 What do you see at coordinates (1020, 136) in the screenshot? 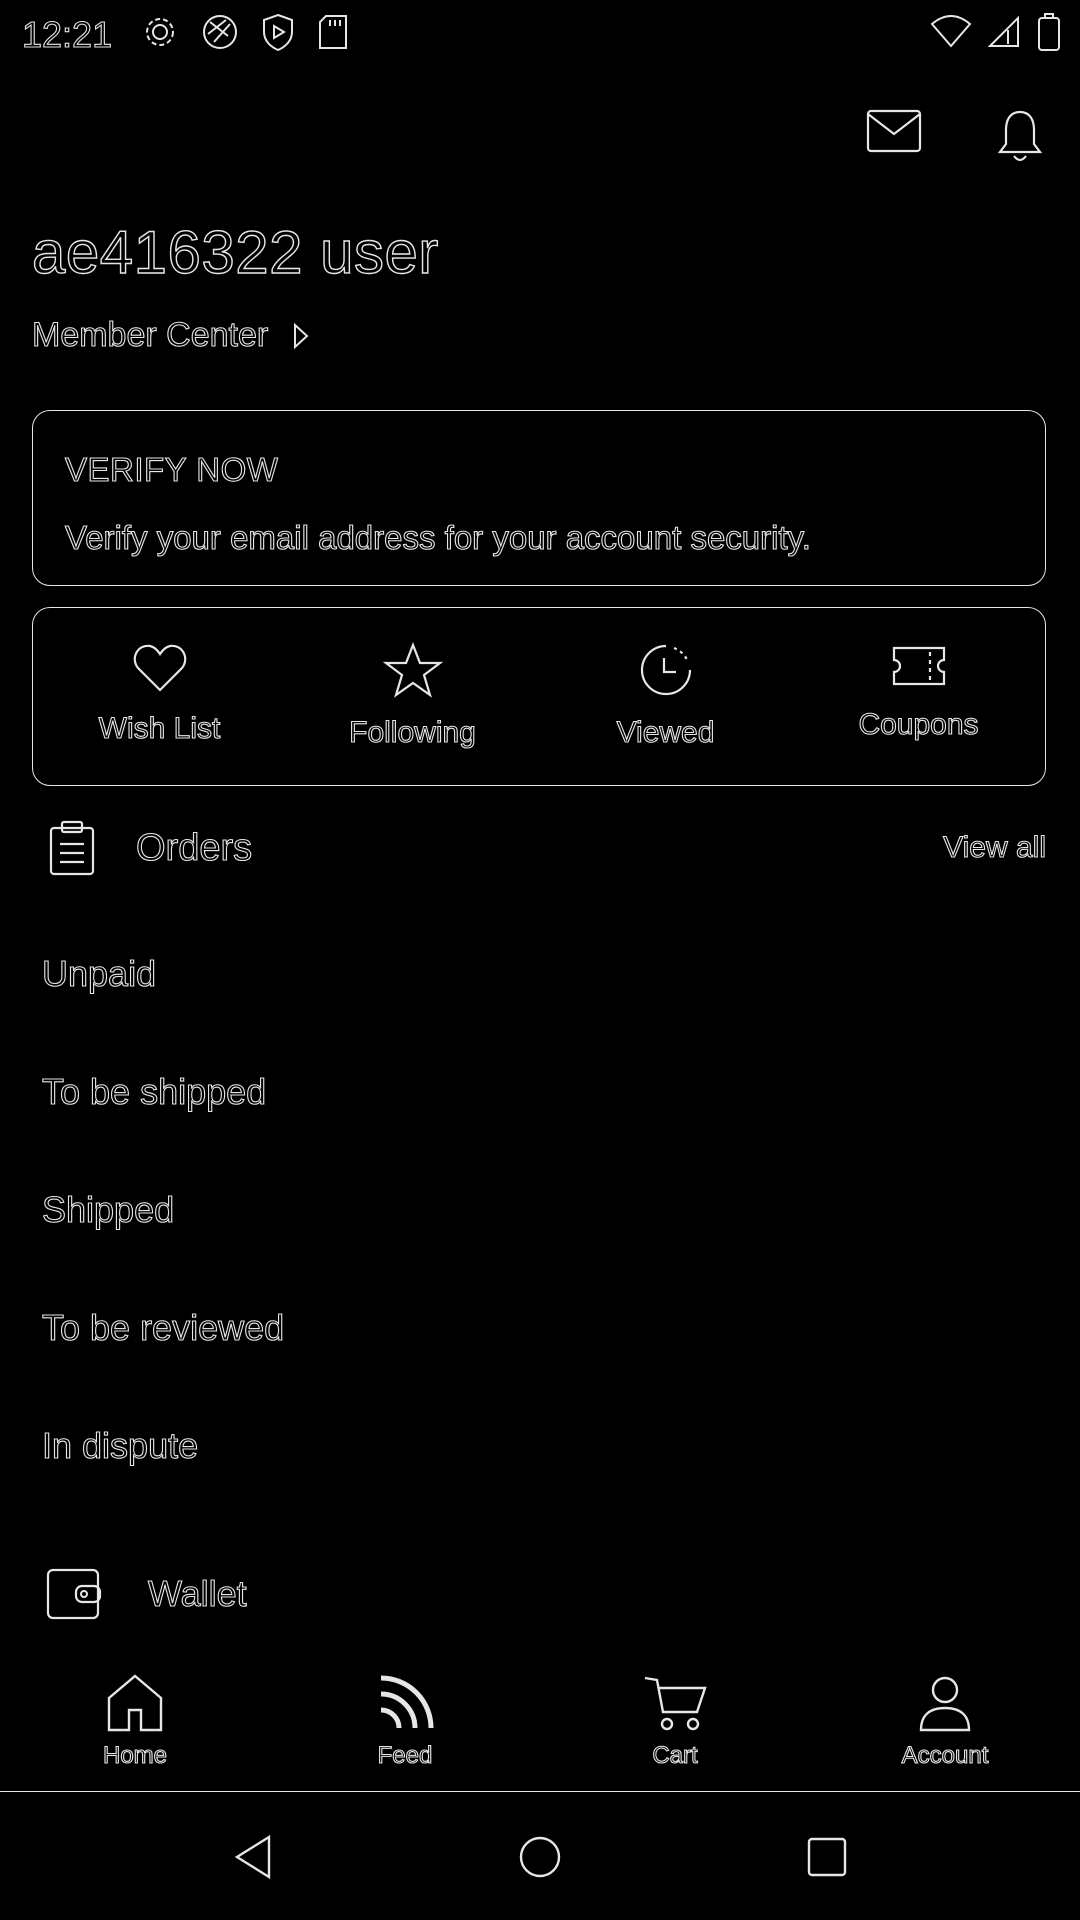
I see `bell-icon` at bounding box center [1020, 136].